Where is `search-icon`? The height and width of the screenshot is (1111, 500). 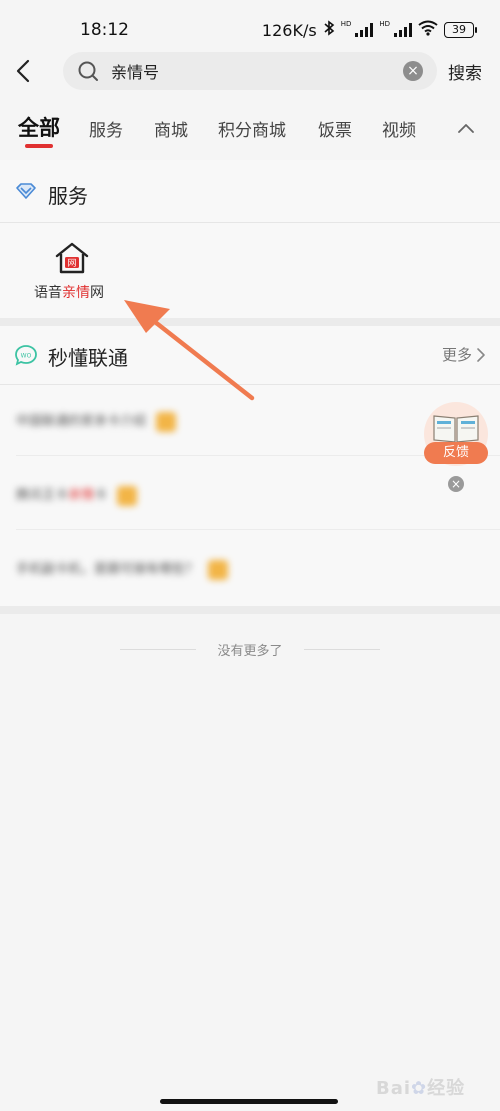 search-icon is located at coordinates (88, 73).